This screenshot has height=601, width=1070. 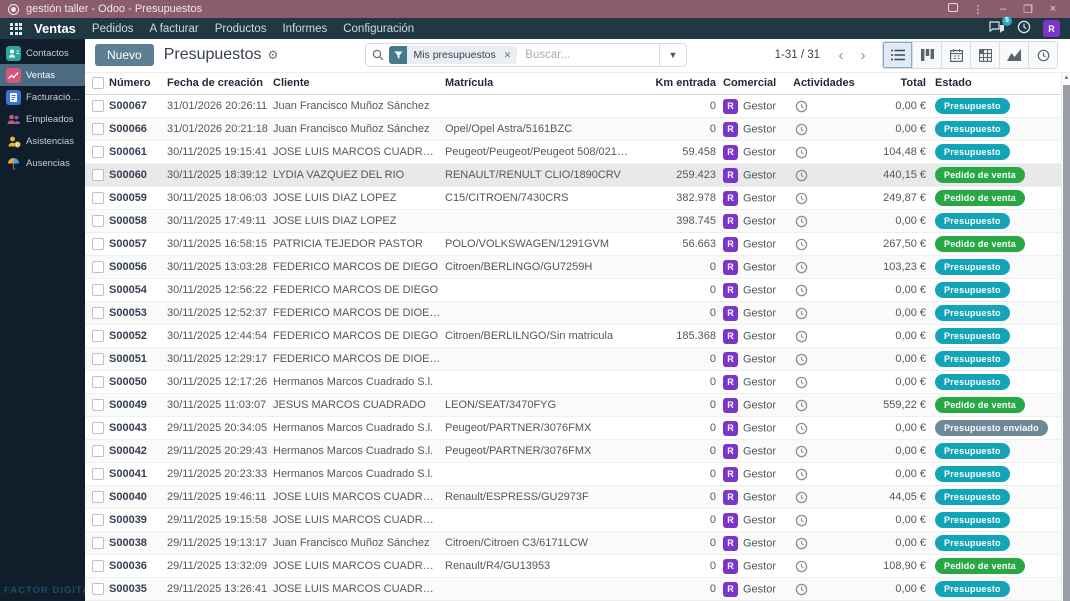 I want to click on vertical-scrollbar: ▲, so click(x=1065, y=336).